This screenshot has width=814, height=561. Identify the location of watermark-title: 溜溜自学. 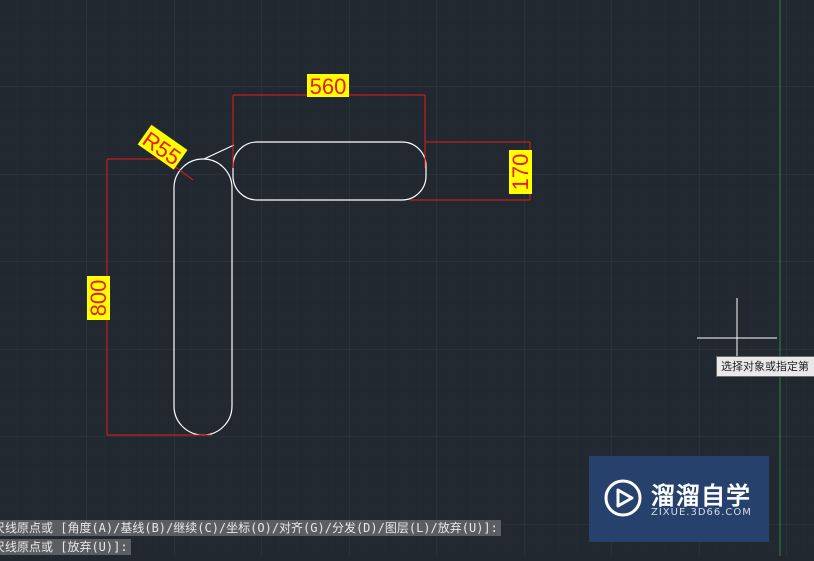
(701, 496).